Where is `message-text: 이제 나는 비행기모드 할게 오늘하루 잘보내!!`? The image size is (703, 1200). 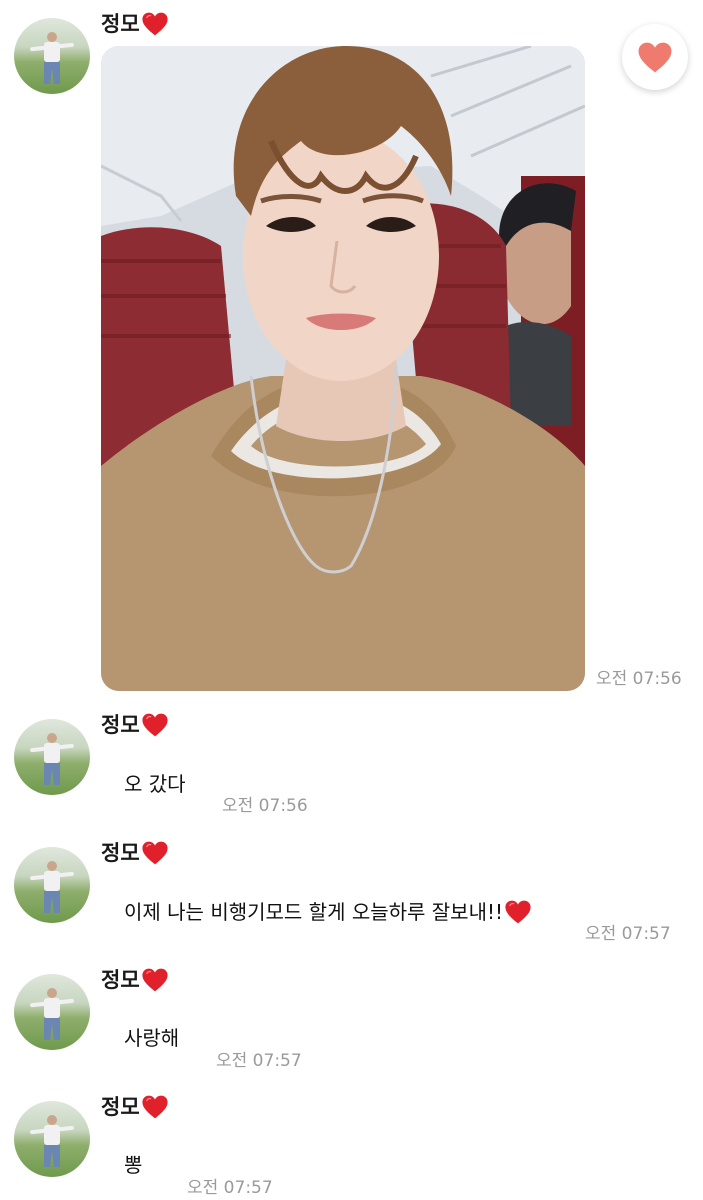 message-text: 이제 나는 비행기모드 할게 오늘하루 잘보내!! is located at coordinates (327, 912).